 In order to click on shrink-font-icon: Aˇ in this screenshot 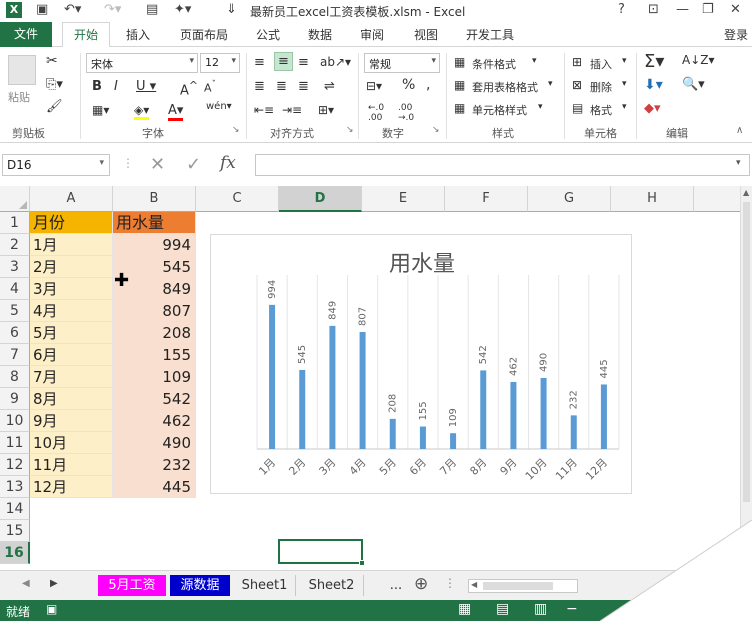, I will do `click(210, 87)`.